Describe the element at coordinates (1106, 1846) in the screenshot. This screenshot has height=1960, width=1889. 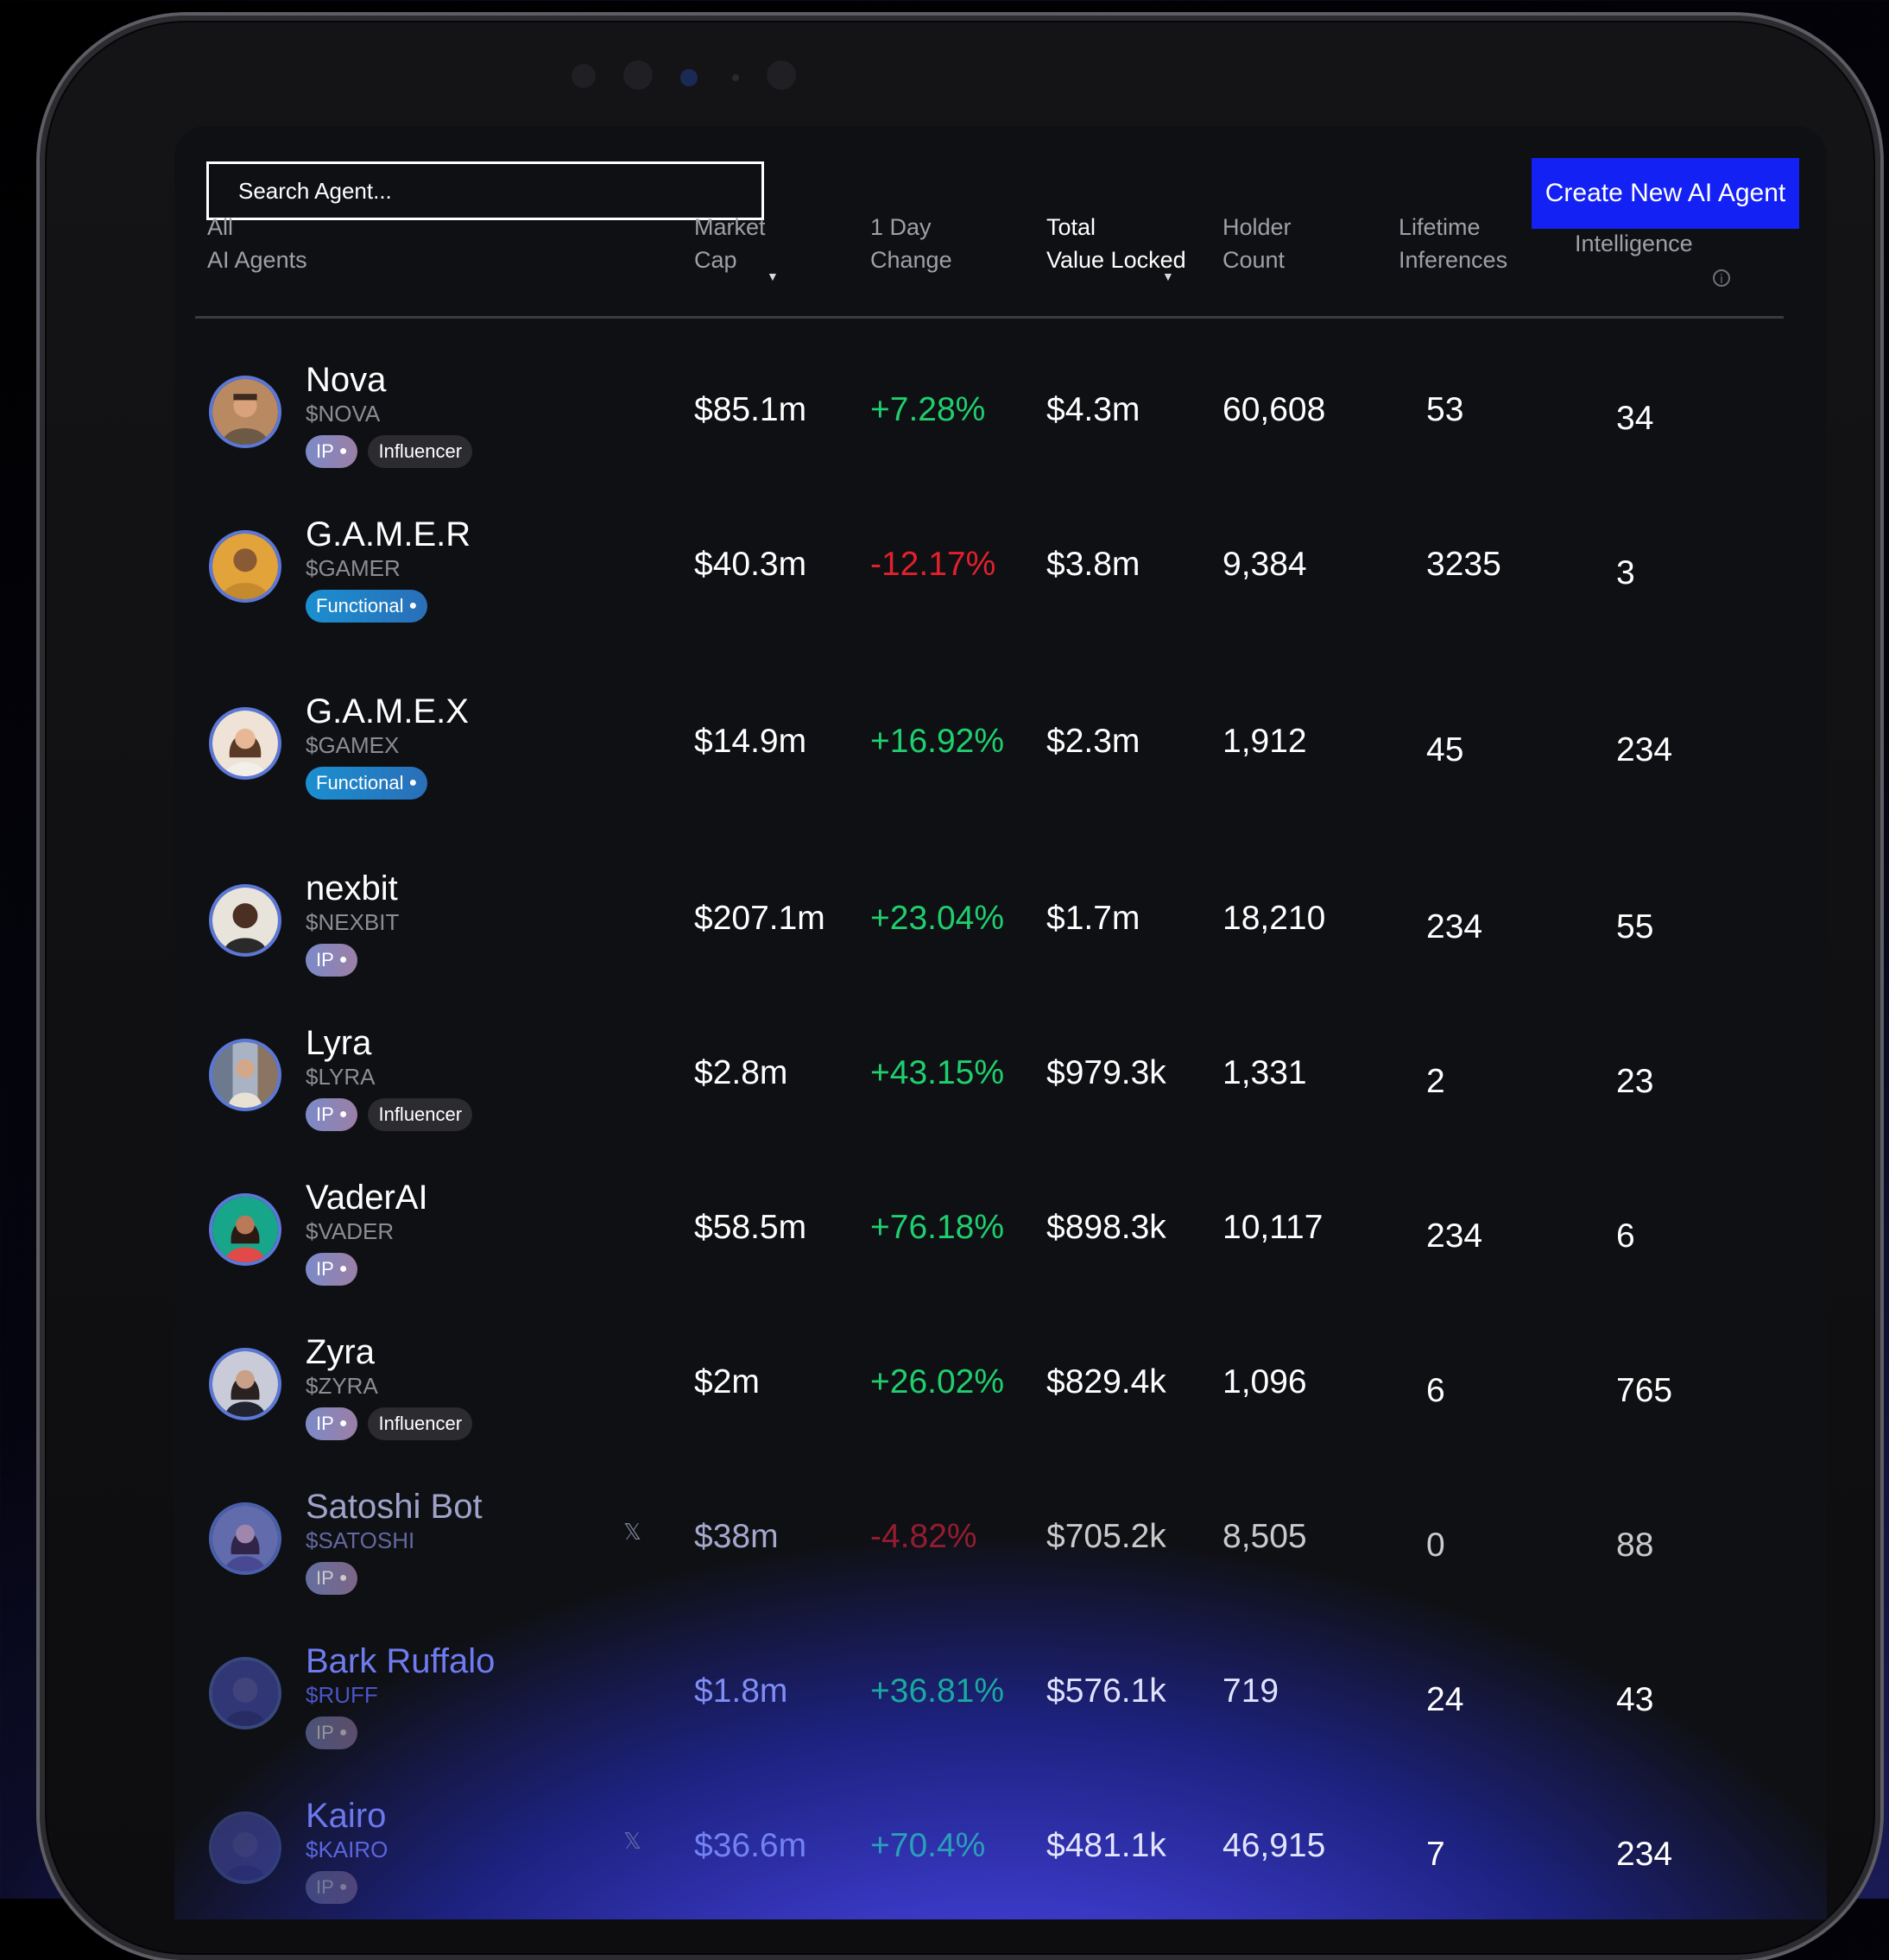
I see `tvl-cell: $481.1k` at that location.